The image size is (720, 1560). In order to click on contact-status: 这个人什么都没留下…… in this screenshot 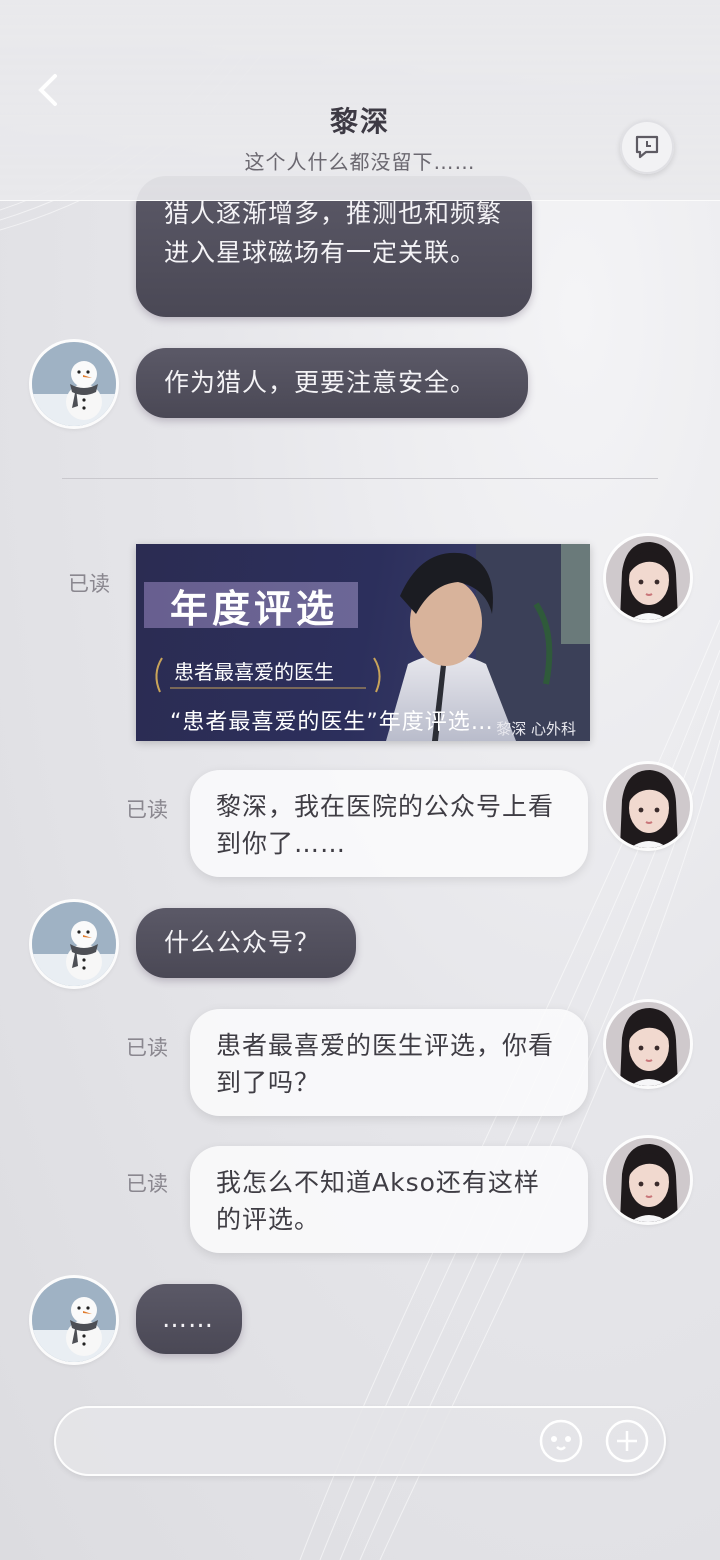, I will do `click(360, 162)`.